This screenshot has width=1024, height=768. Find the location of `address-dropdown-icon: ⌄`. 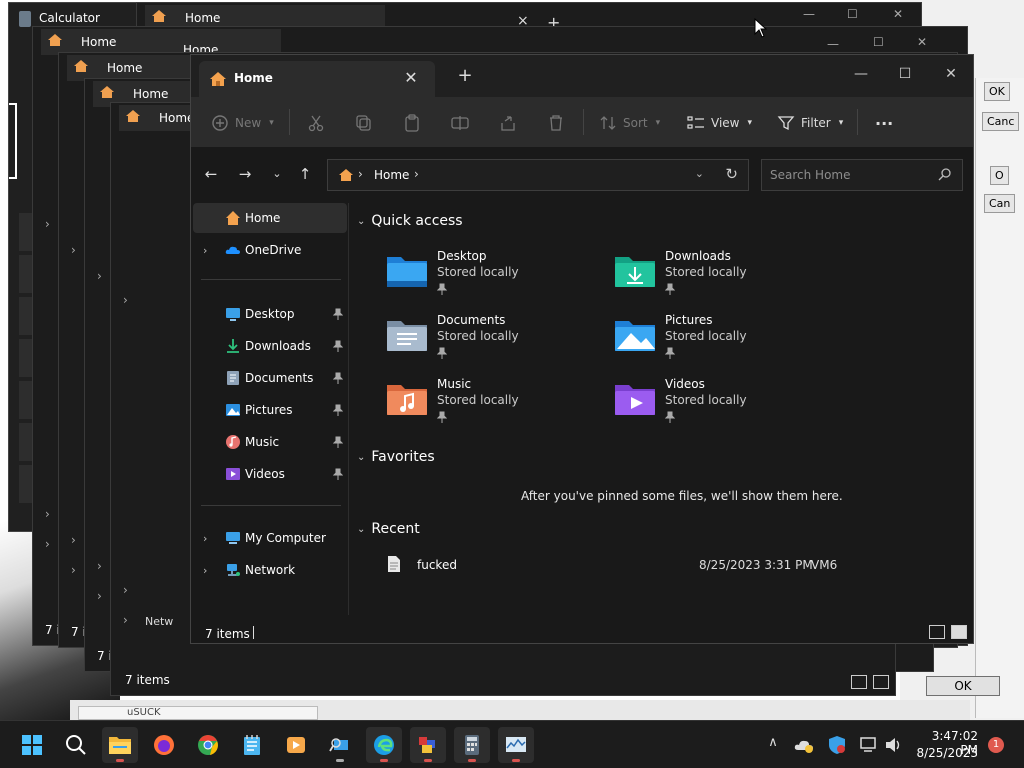

address-dropdown-icon: ⌄ is located at coordinates (699, 173).